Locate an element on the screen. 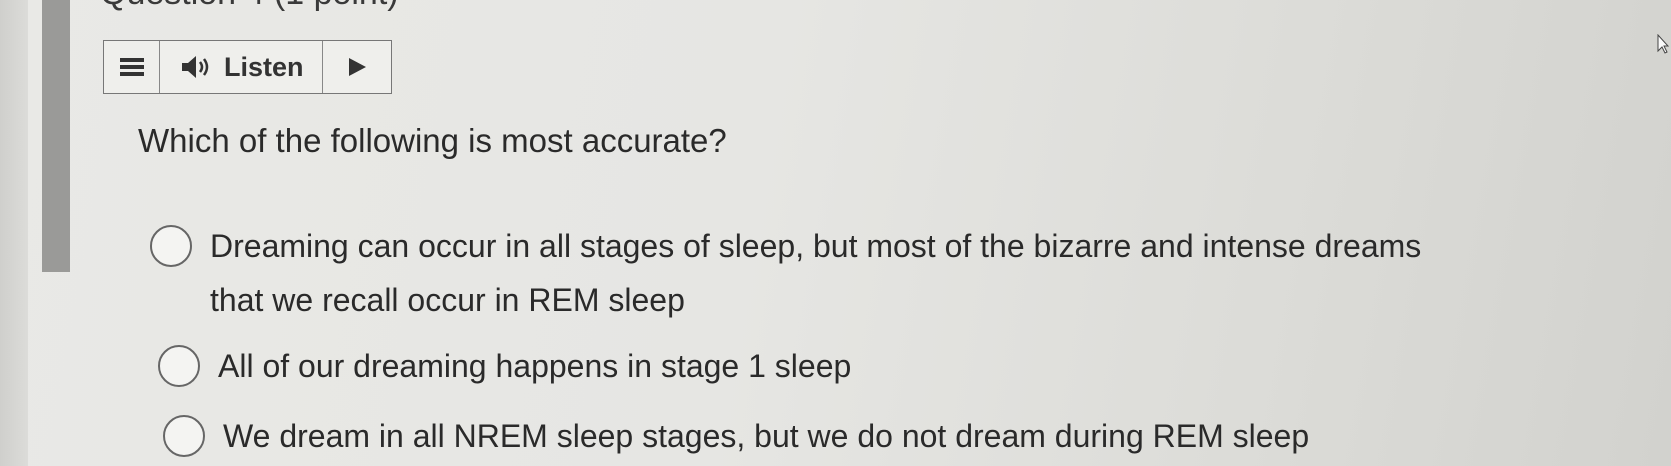  hamburger-menu-icon is located at coordinates (131, 67).